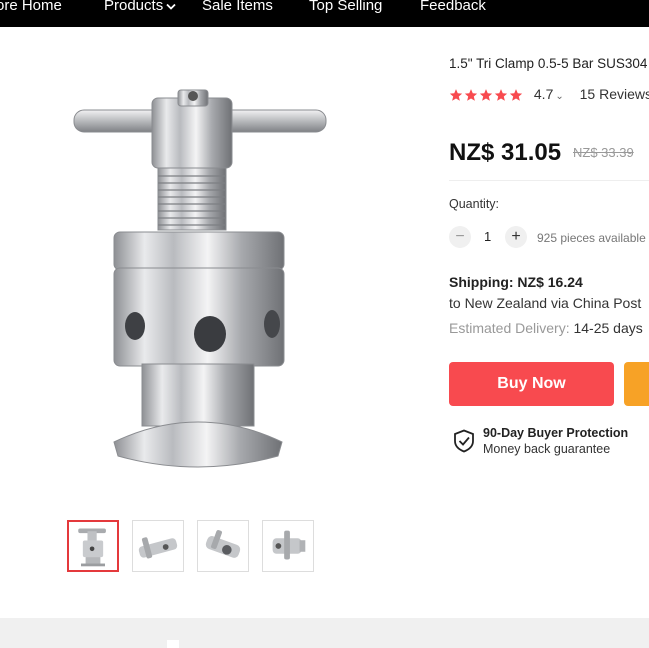 Image resolution: width=649 pixels, height=648 pixels. Describe the element at coordinates (559, 96) in the screenshot. I see `chevron-down-icon: ⌄` at that location.